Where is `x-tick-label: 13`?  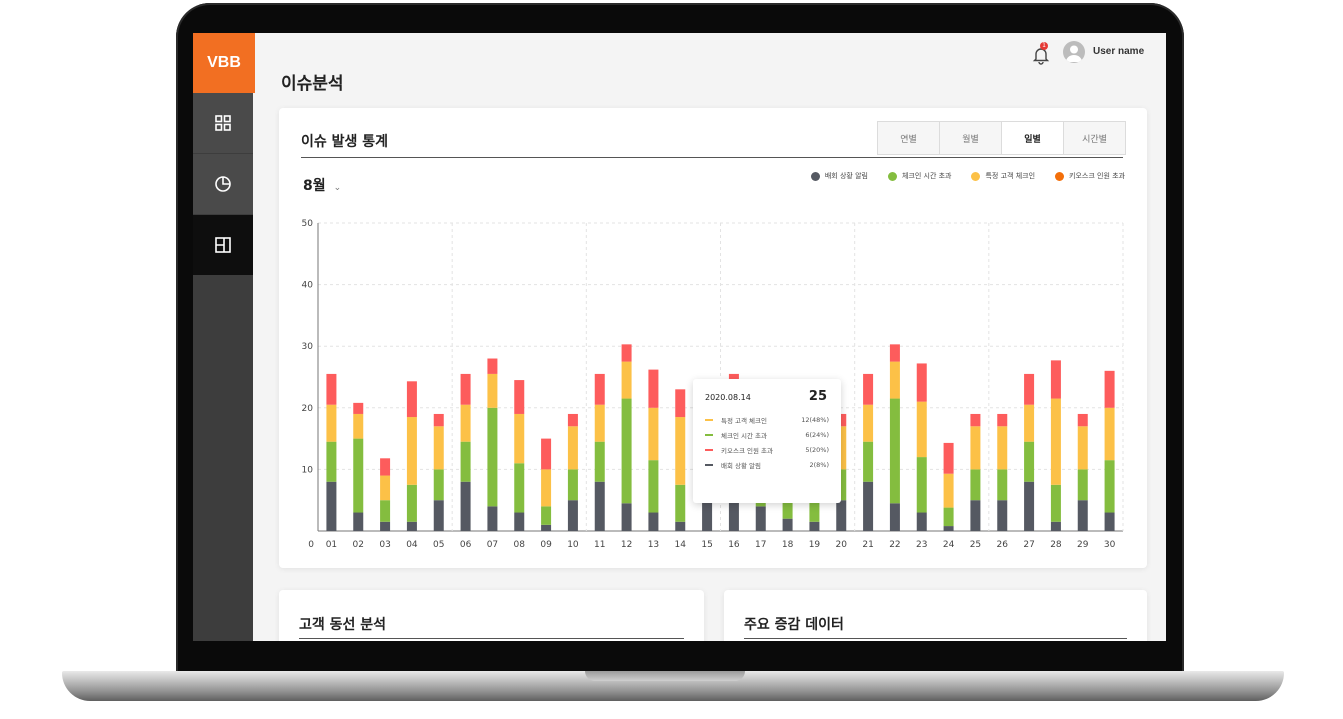
x-tick-label: 13 is located at coordinates (653, 545).